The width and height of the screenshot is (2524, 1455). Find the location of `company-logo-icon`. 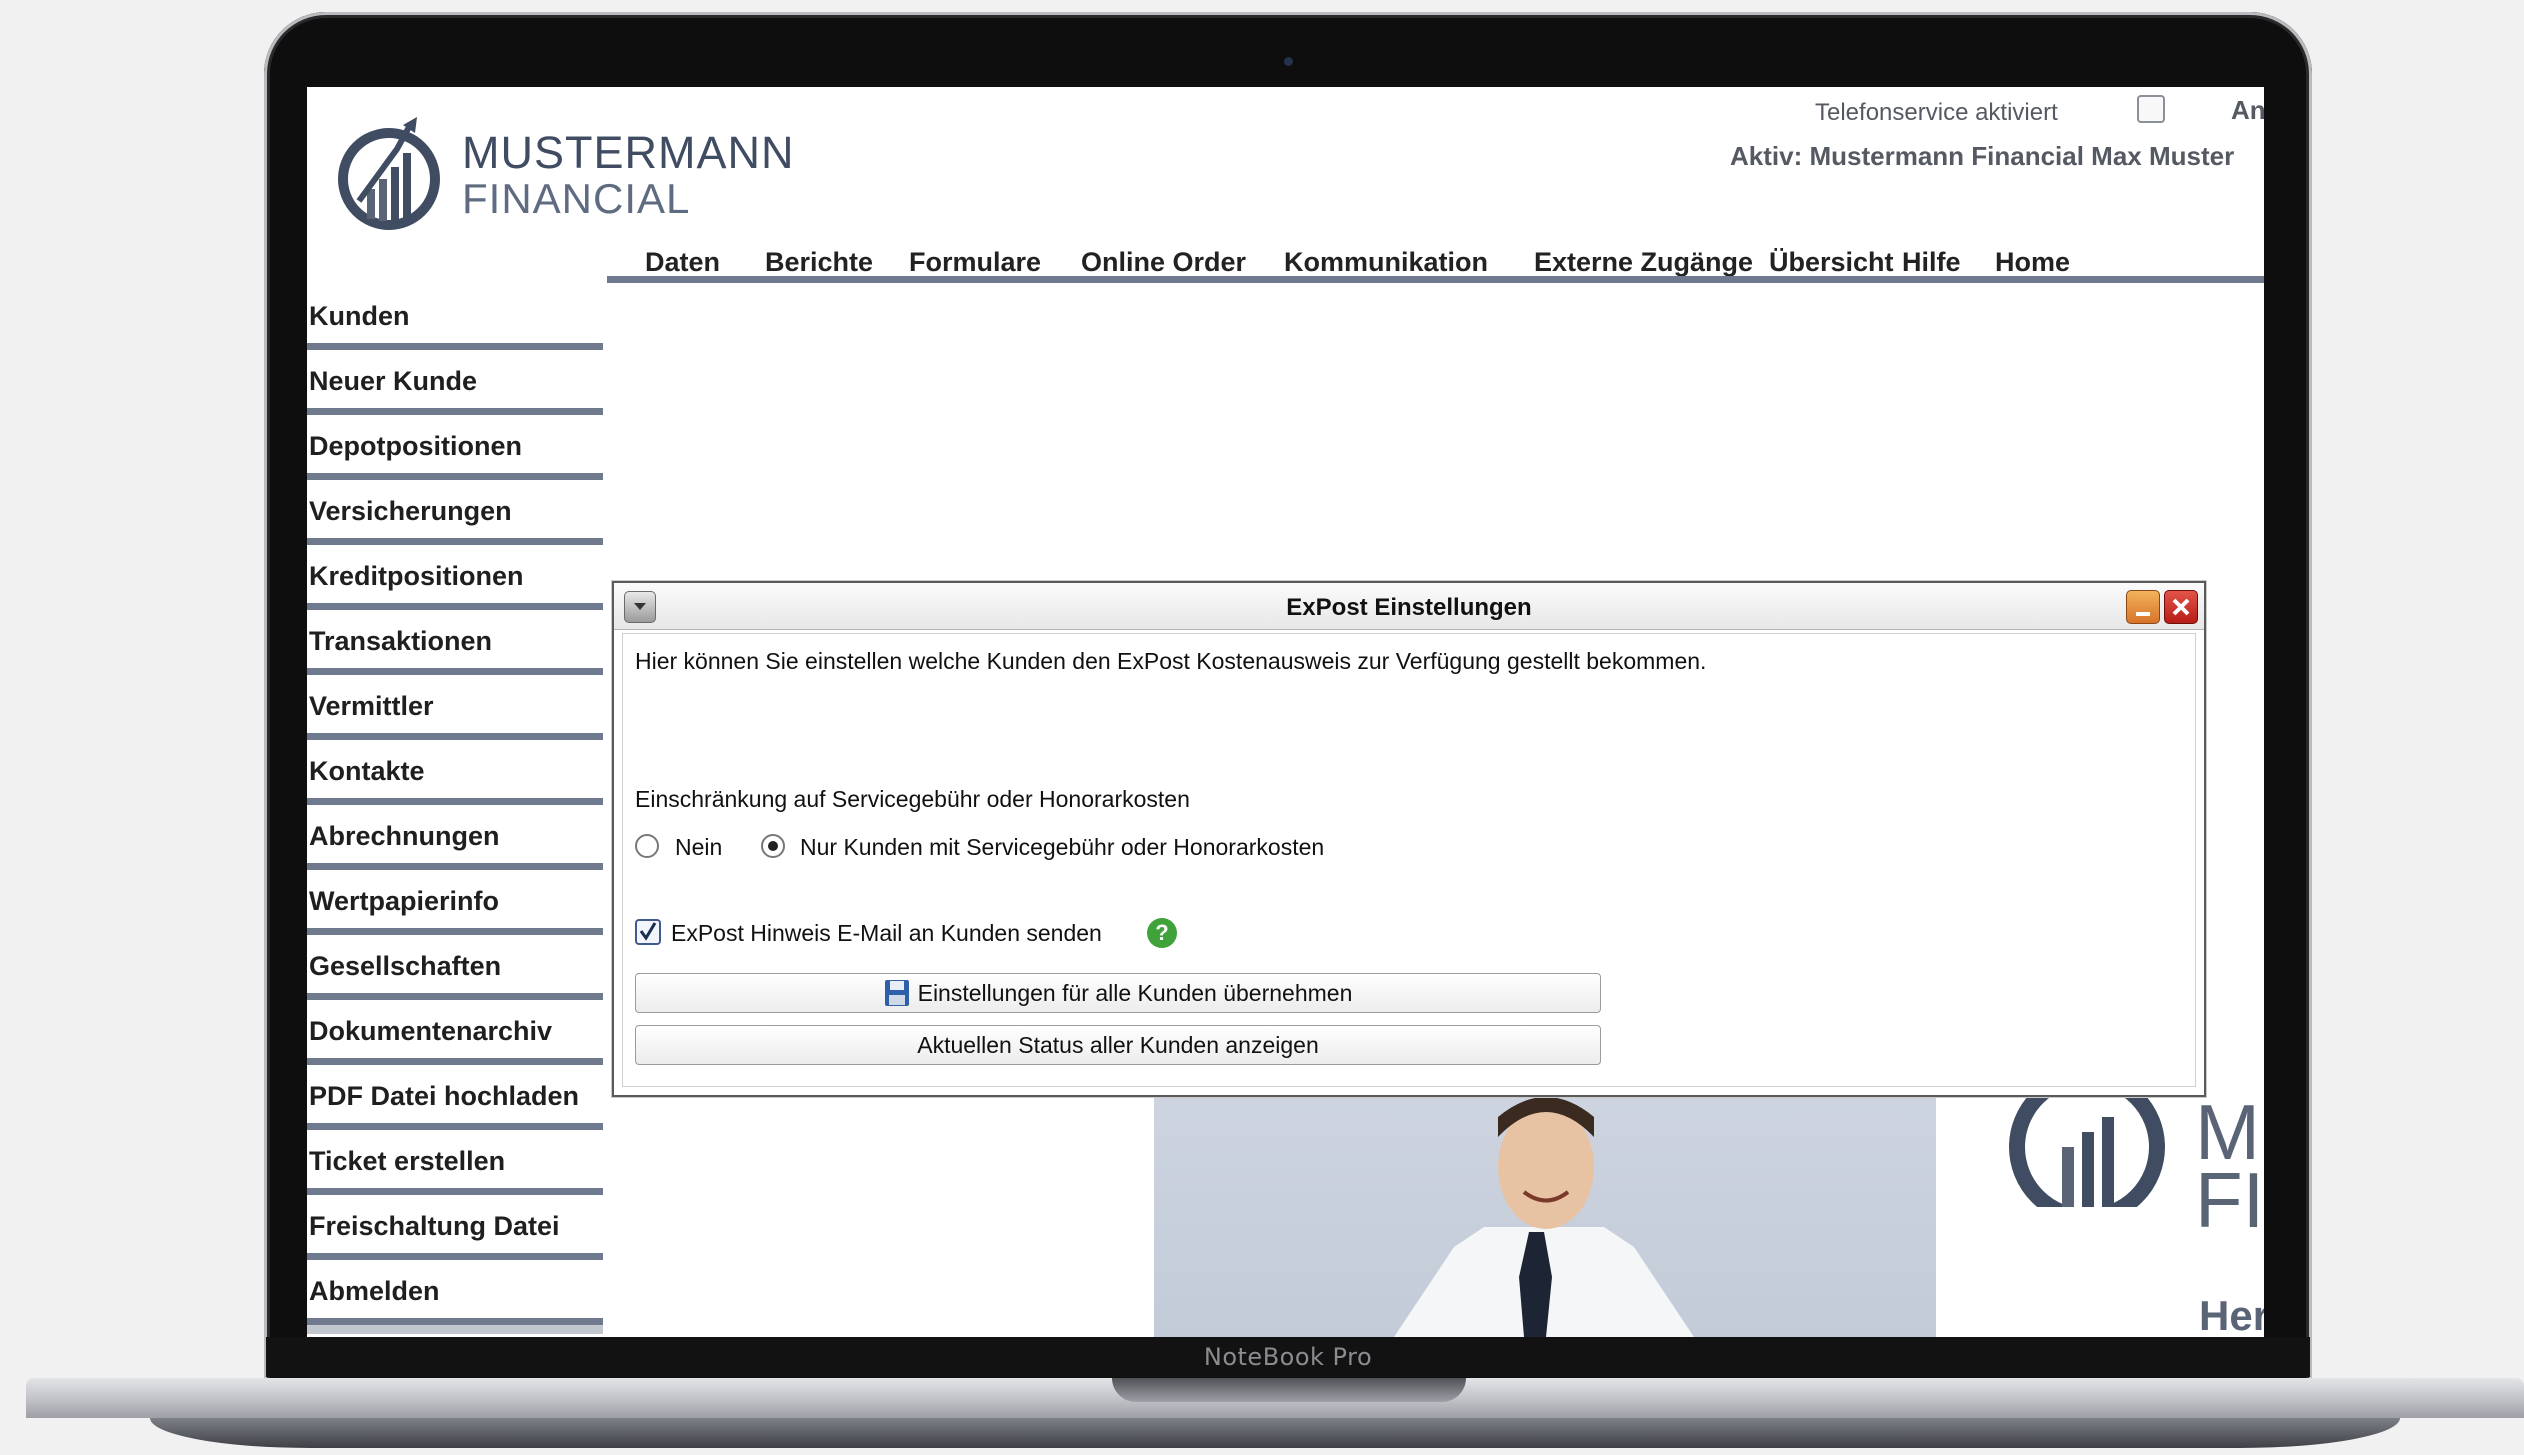

company-logo-icon is located at coordinates (392, 174).